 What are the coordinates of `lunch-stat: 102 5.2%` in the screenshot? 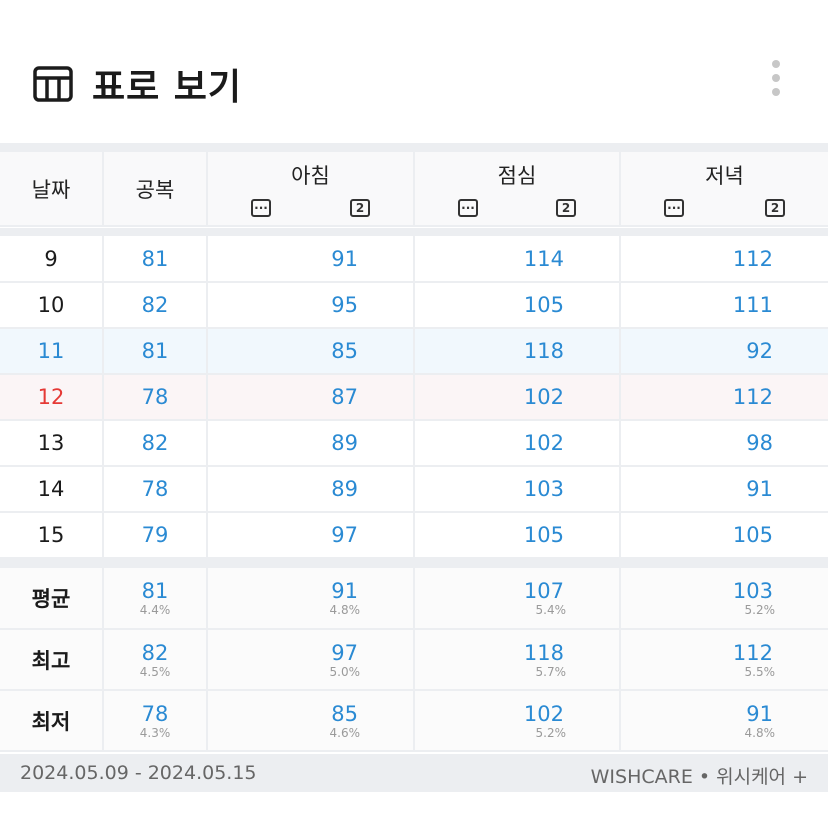 It's located at (517, 721).